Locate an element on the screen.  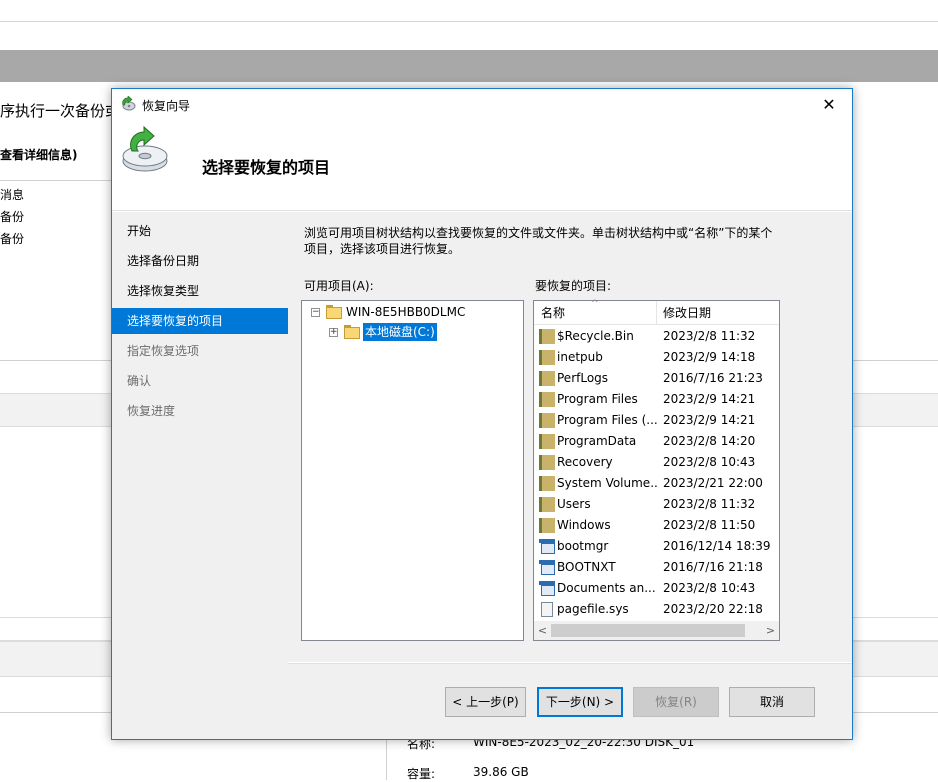
list-item: bootmgr 2016/12/14 18:39 is located at coordinates (656, 546).